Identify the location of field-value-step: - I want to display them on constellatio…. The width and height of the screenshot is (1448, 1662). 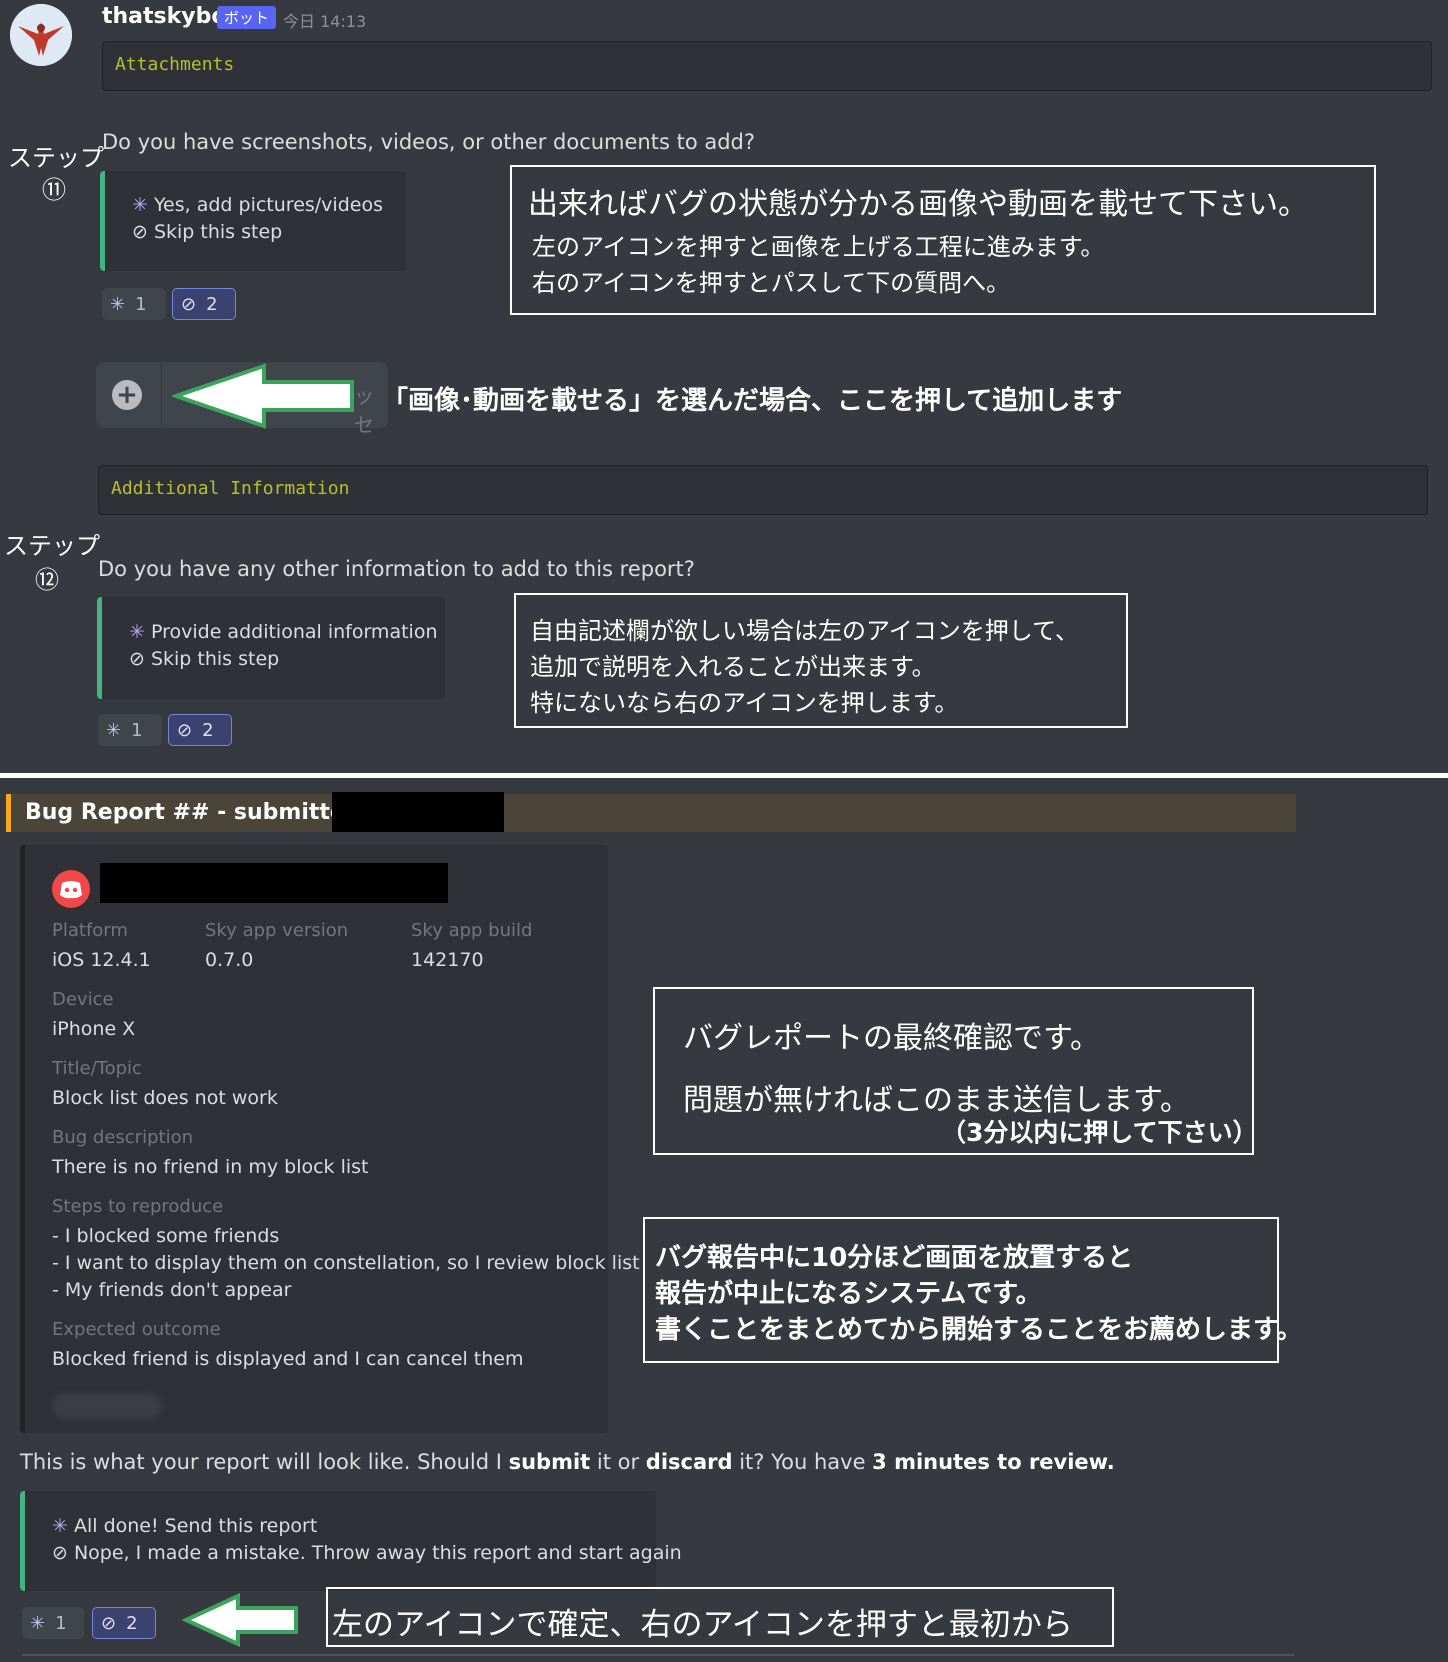
(346, 1263).